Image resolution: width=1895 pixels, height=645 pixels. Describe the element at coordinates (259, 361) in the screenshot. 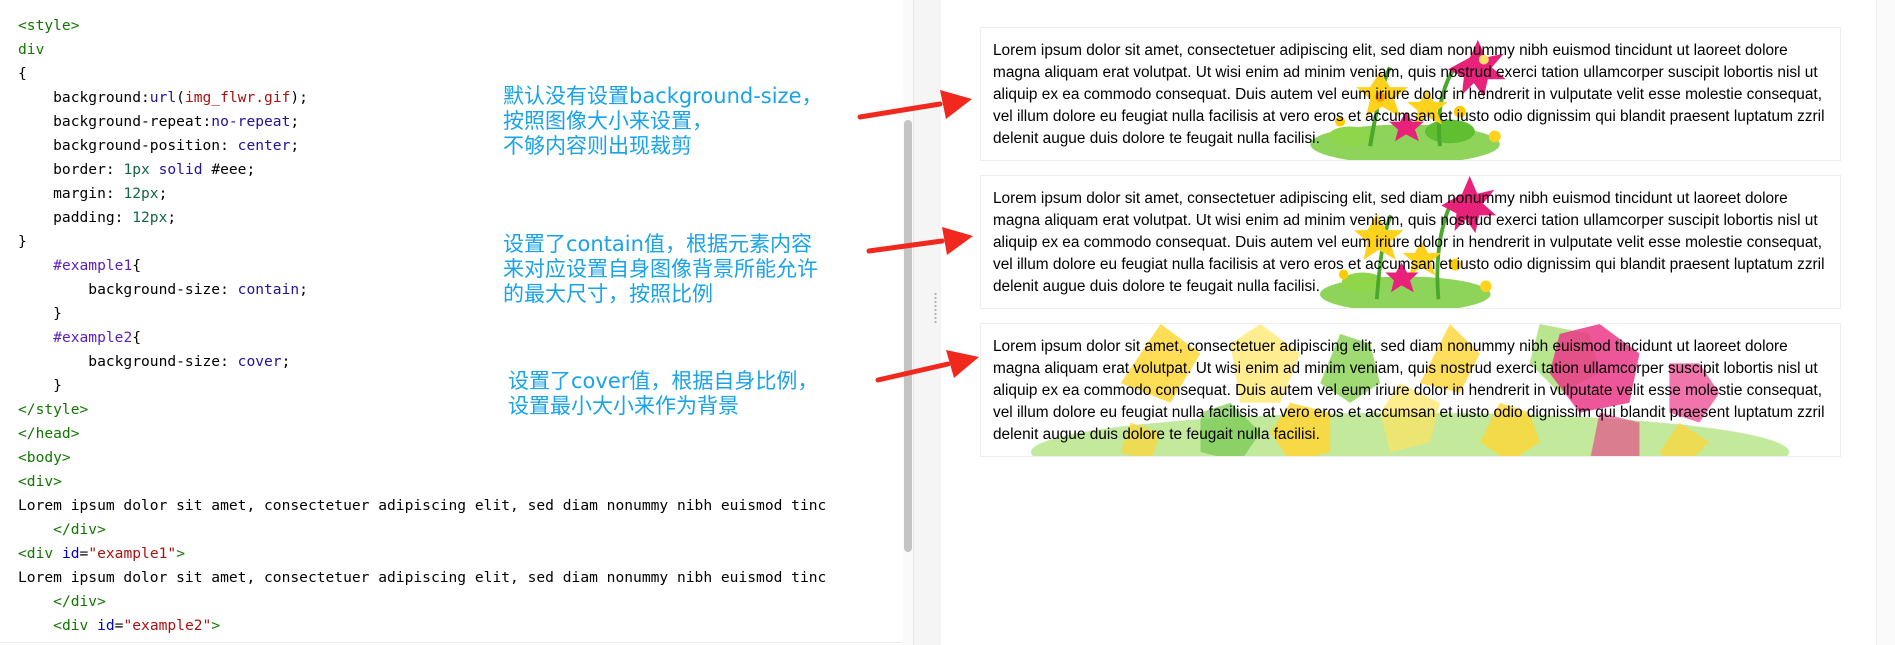

I see `code-token: cover` at that location.